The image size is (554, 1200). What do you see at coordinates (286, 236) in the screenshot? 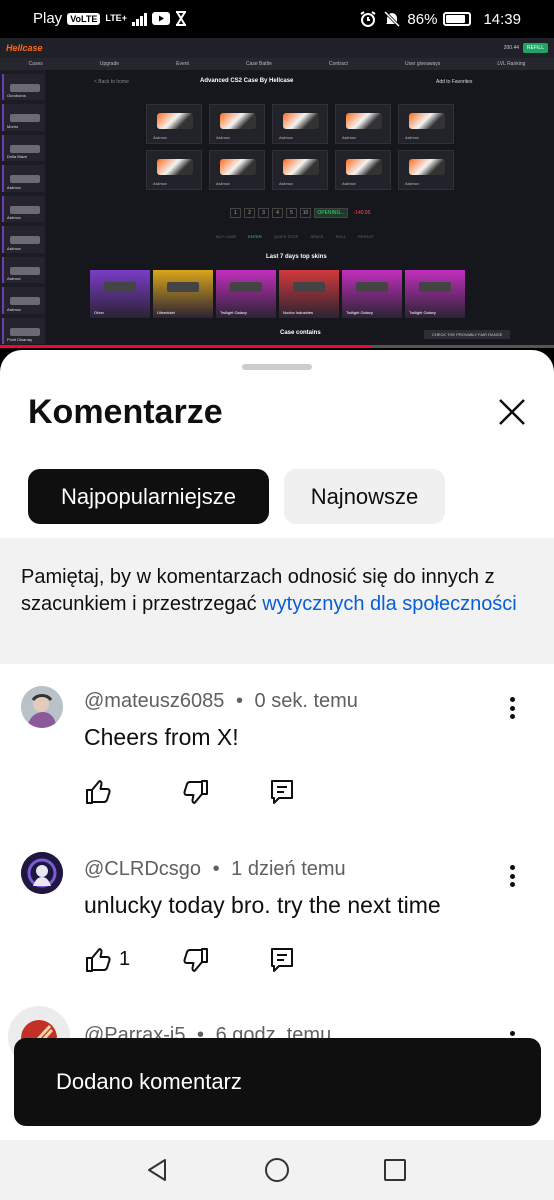
I see `opt-quick-stop: QUICK STOP` at bounding box center [286, 236].